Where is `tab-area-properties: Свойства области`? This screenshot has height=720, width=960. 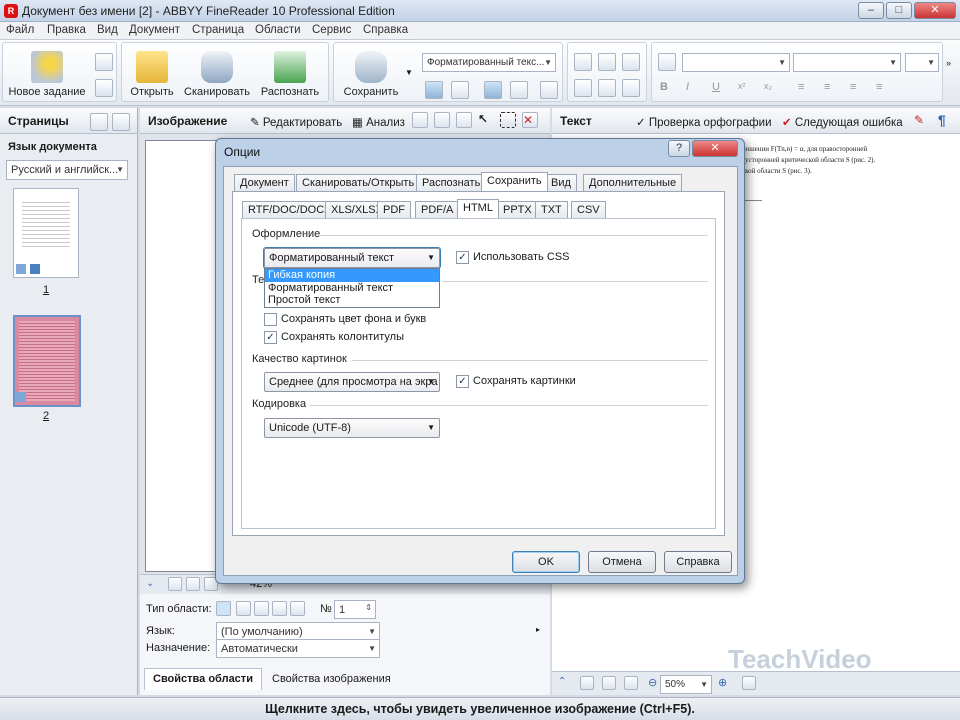
tab-area-properties: Свойства области is located at coordinates (203, 679).